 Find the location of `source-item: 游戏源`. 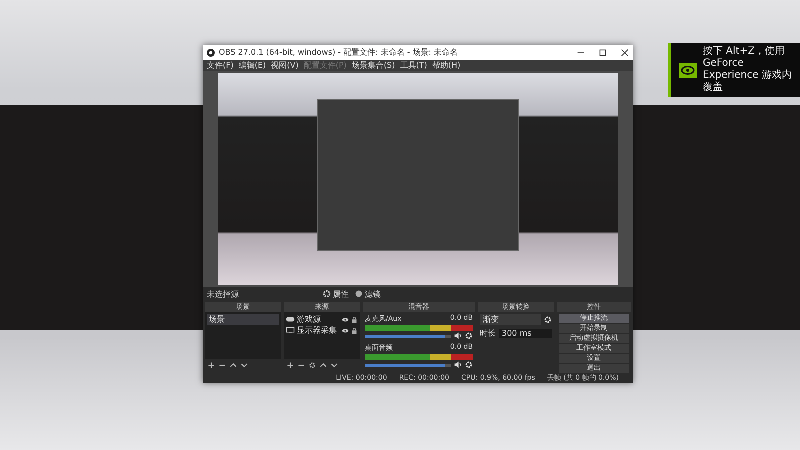

source-item: 游戏源 is located at coordinates (318, 319).